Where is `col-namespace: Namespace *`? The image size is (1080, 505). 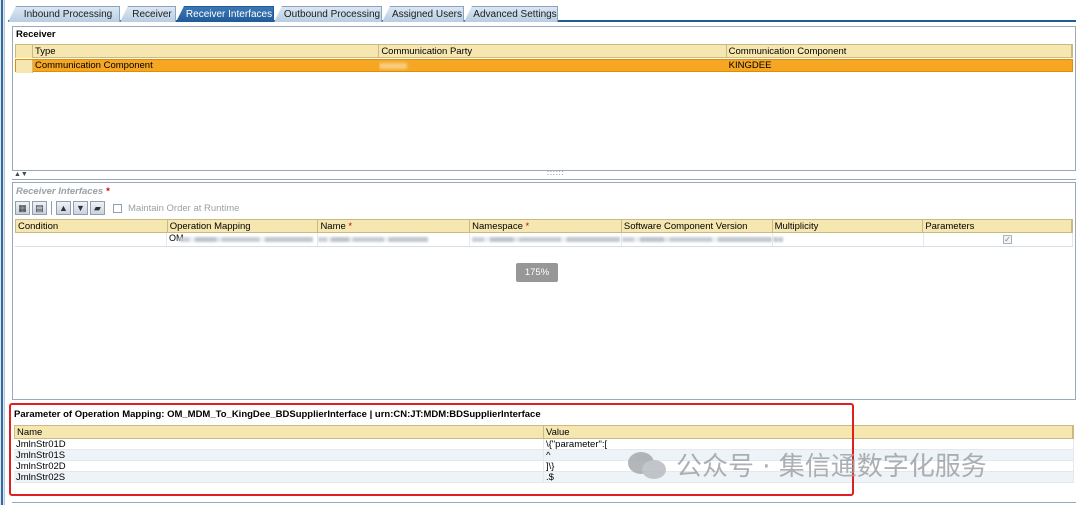
col-namespace: Namespace * is located at coordinates (546, 226).